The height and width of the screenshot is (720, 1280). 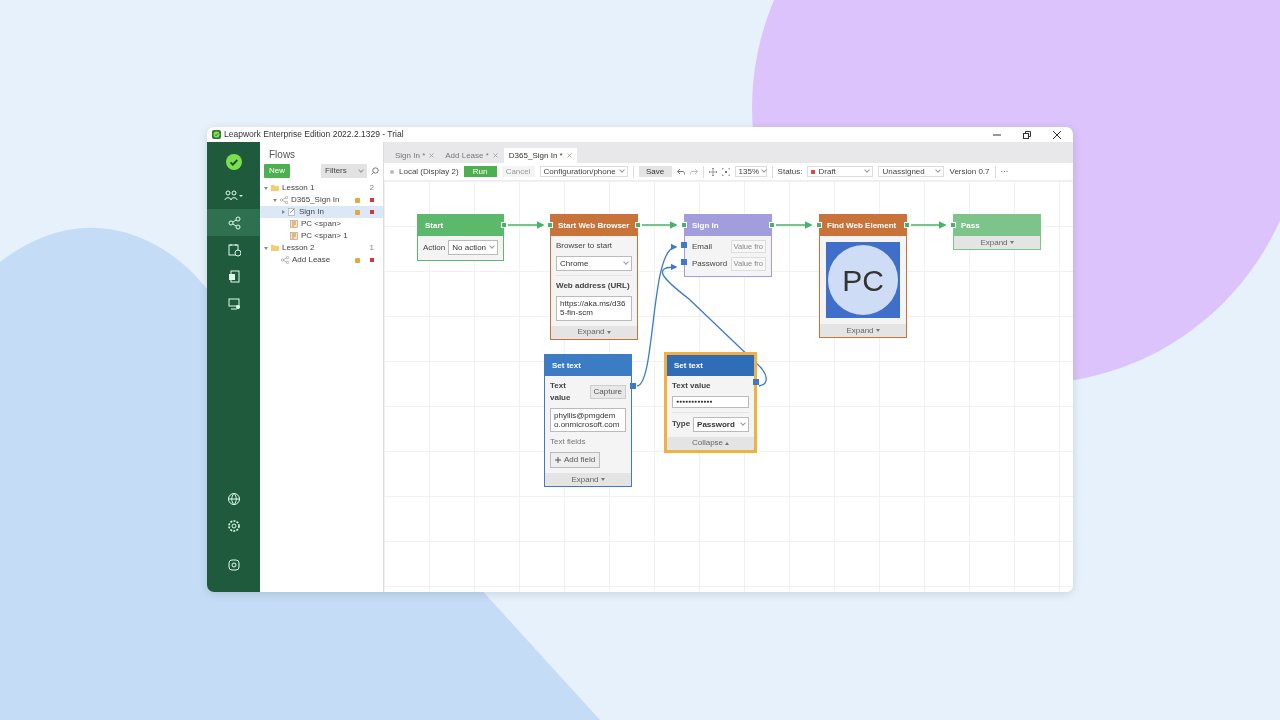 I want to click on dropdown: No action, so click(x=473, y=248).